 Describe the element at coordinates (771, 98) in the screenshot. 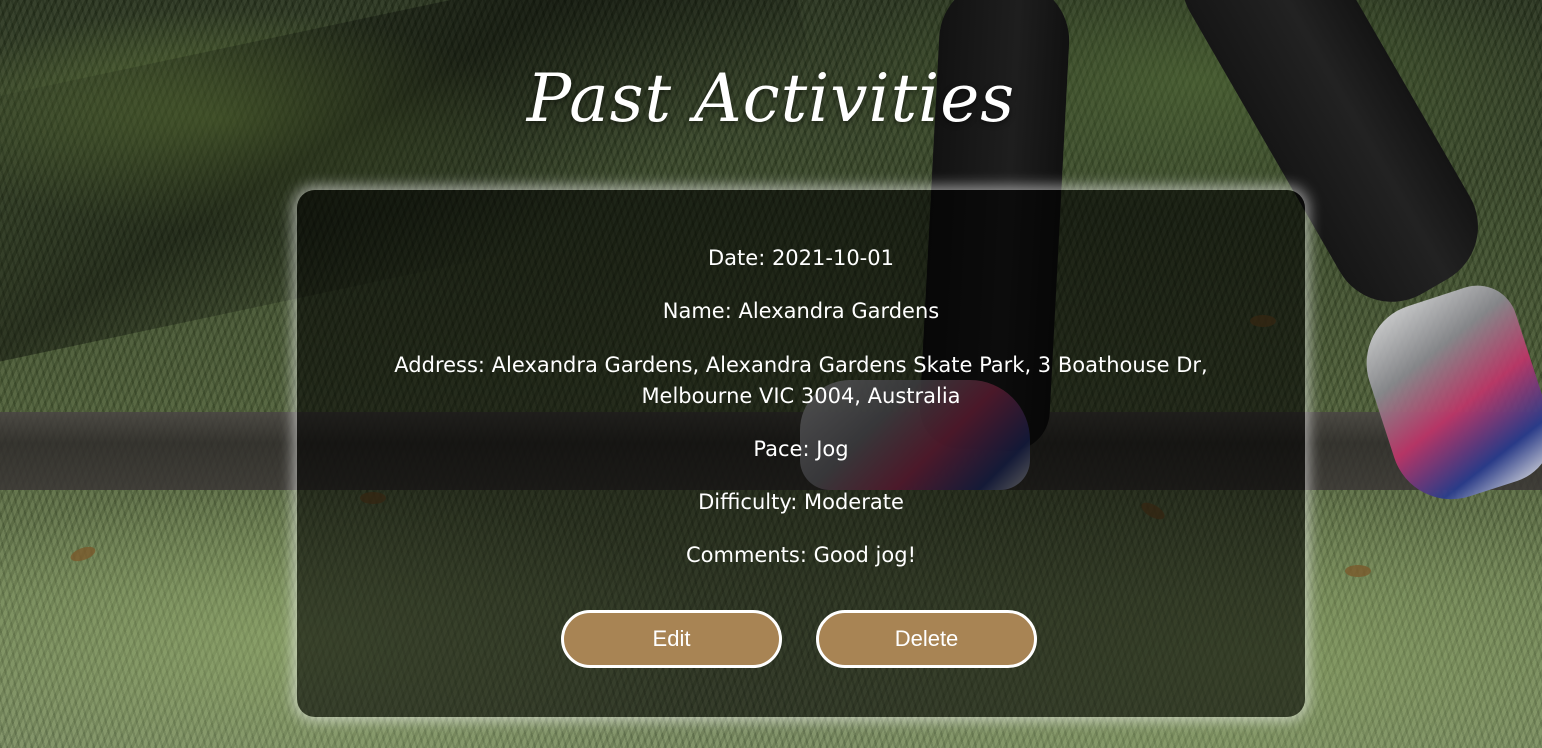

I see `page-title: Past Activities` at that location.